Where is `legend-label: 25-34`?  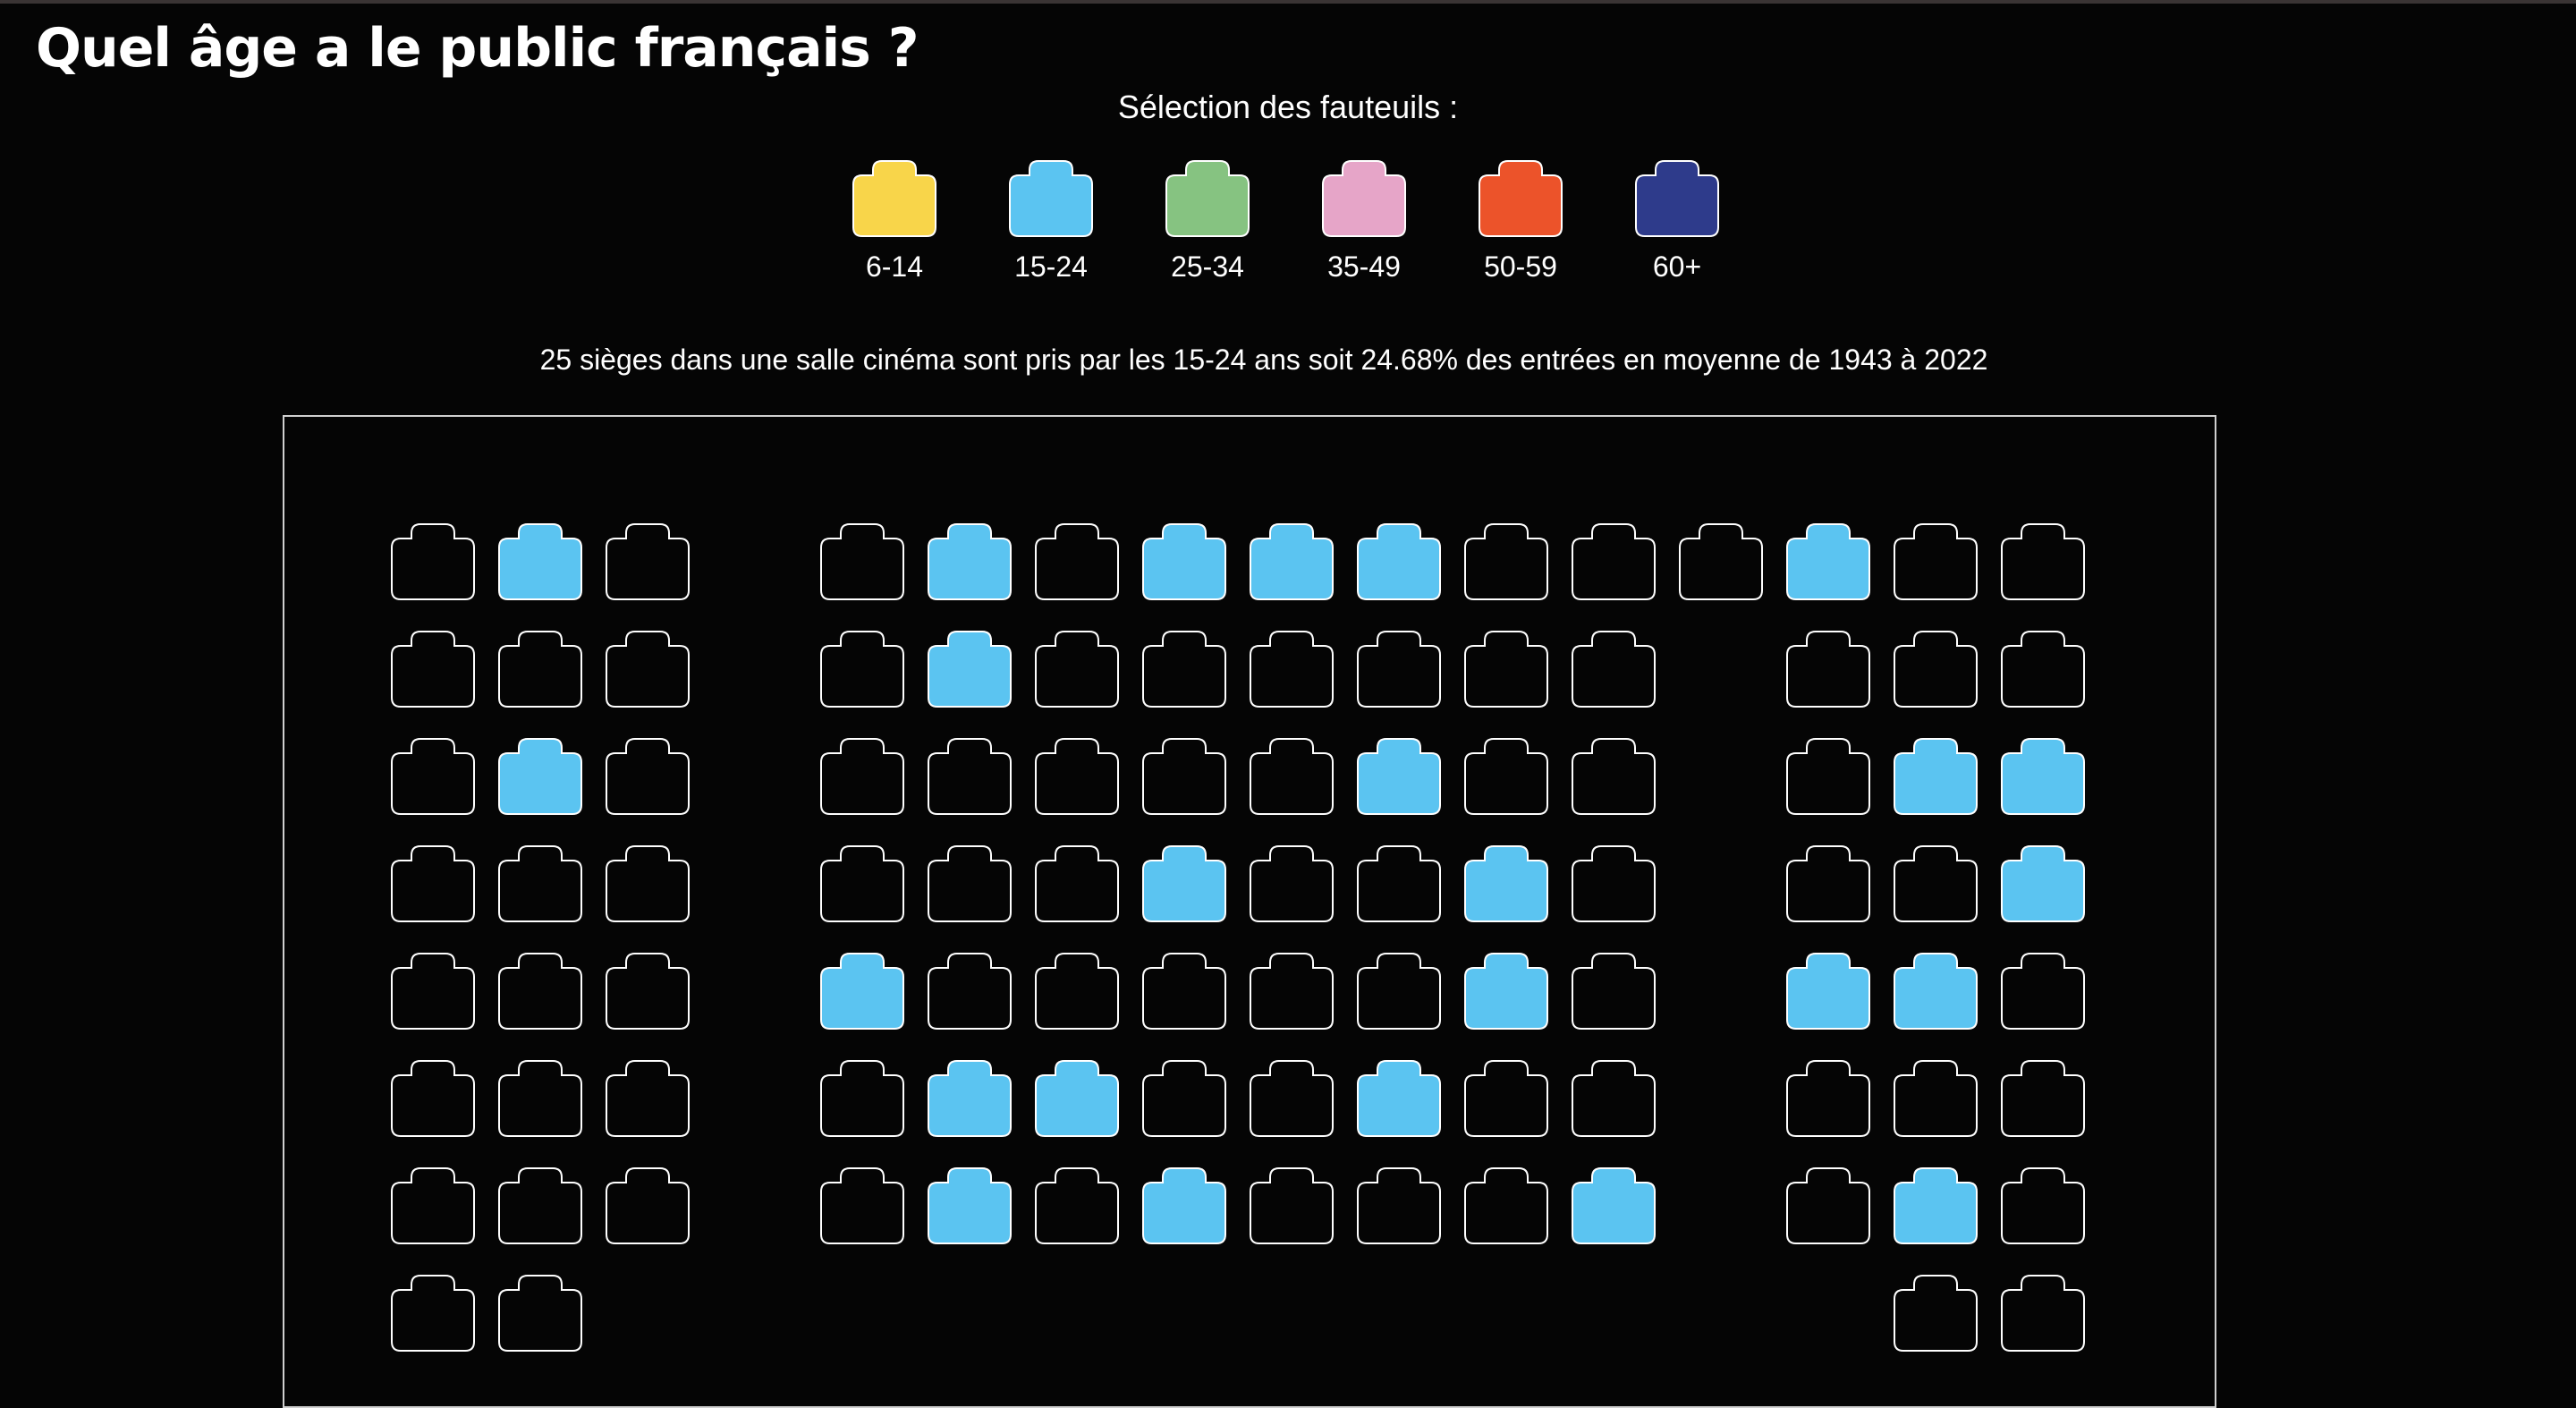 legend-label: 25-34 is located at coordinates (1207, 266).